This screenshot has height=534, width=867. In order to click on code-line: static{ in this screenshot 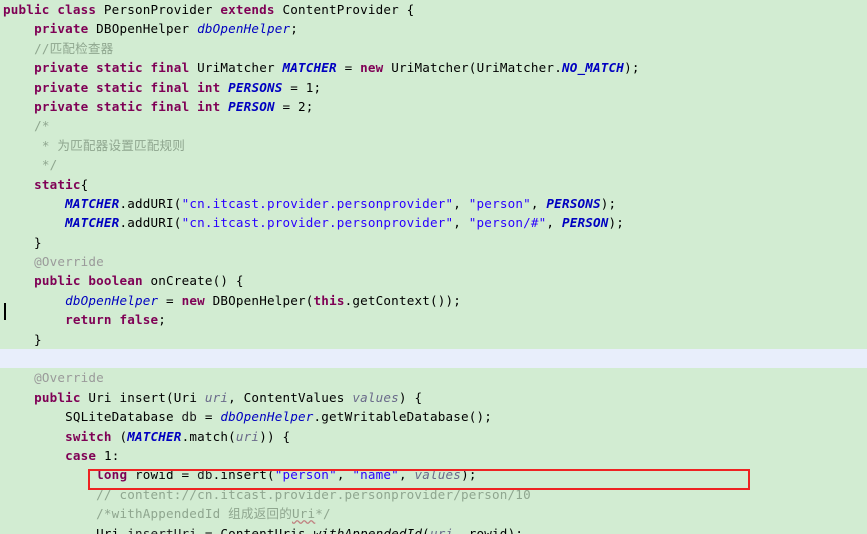, I will do `click(433, 184)`.